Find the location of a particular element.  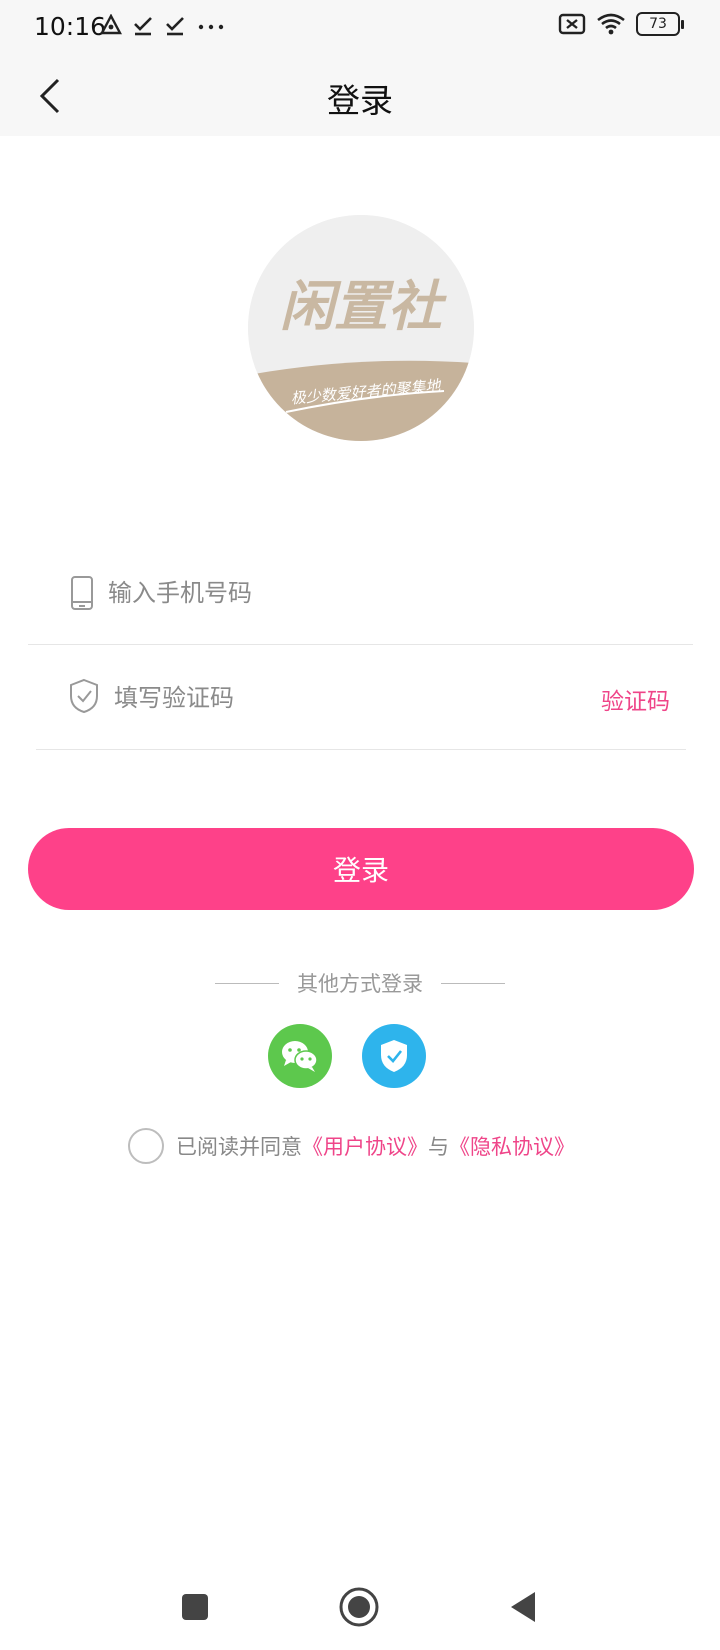

back-triangle-icon is located at coordinates (523, 1607).